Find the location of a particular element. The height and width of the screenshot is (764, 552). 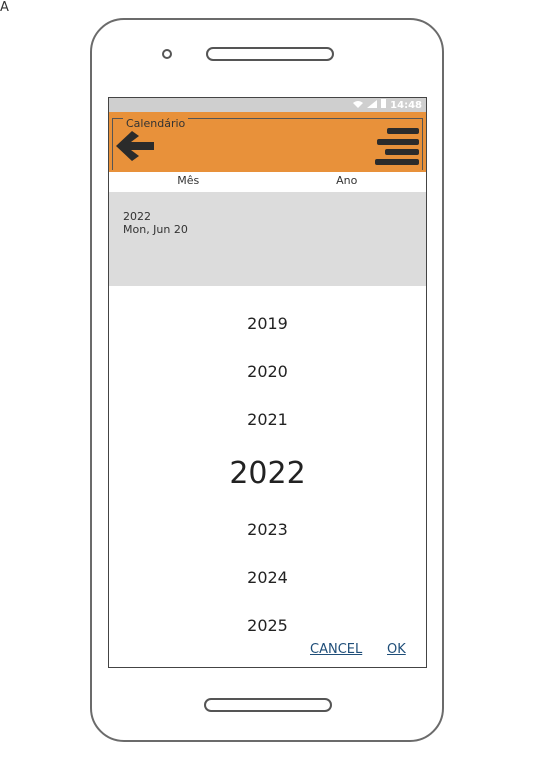

year-item-2025: 2025 is located at coordinates (267, 625).